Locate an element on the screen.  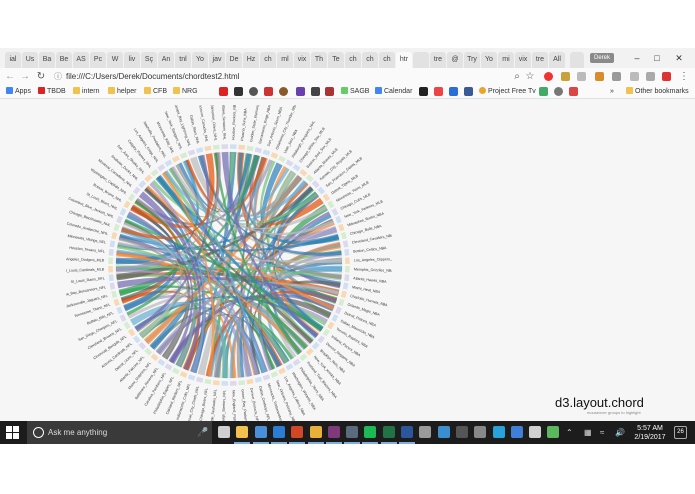
volume-icon: 🔊 is located at coordinates (620, 432).